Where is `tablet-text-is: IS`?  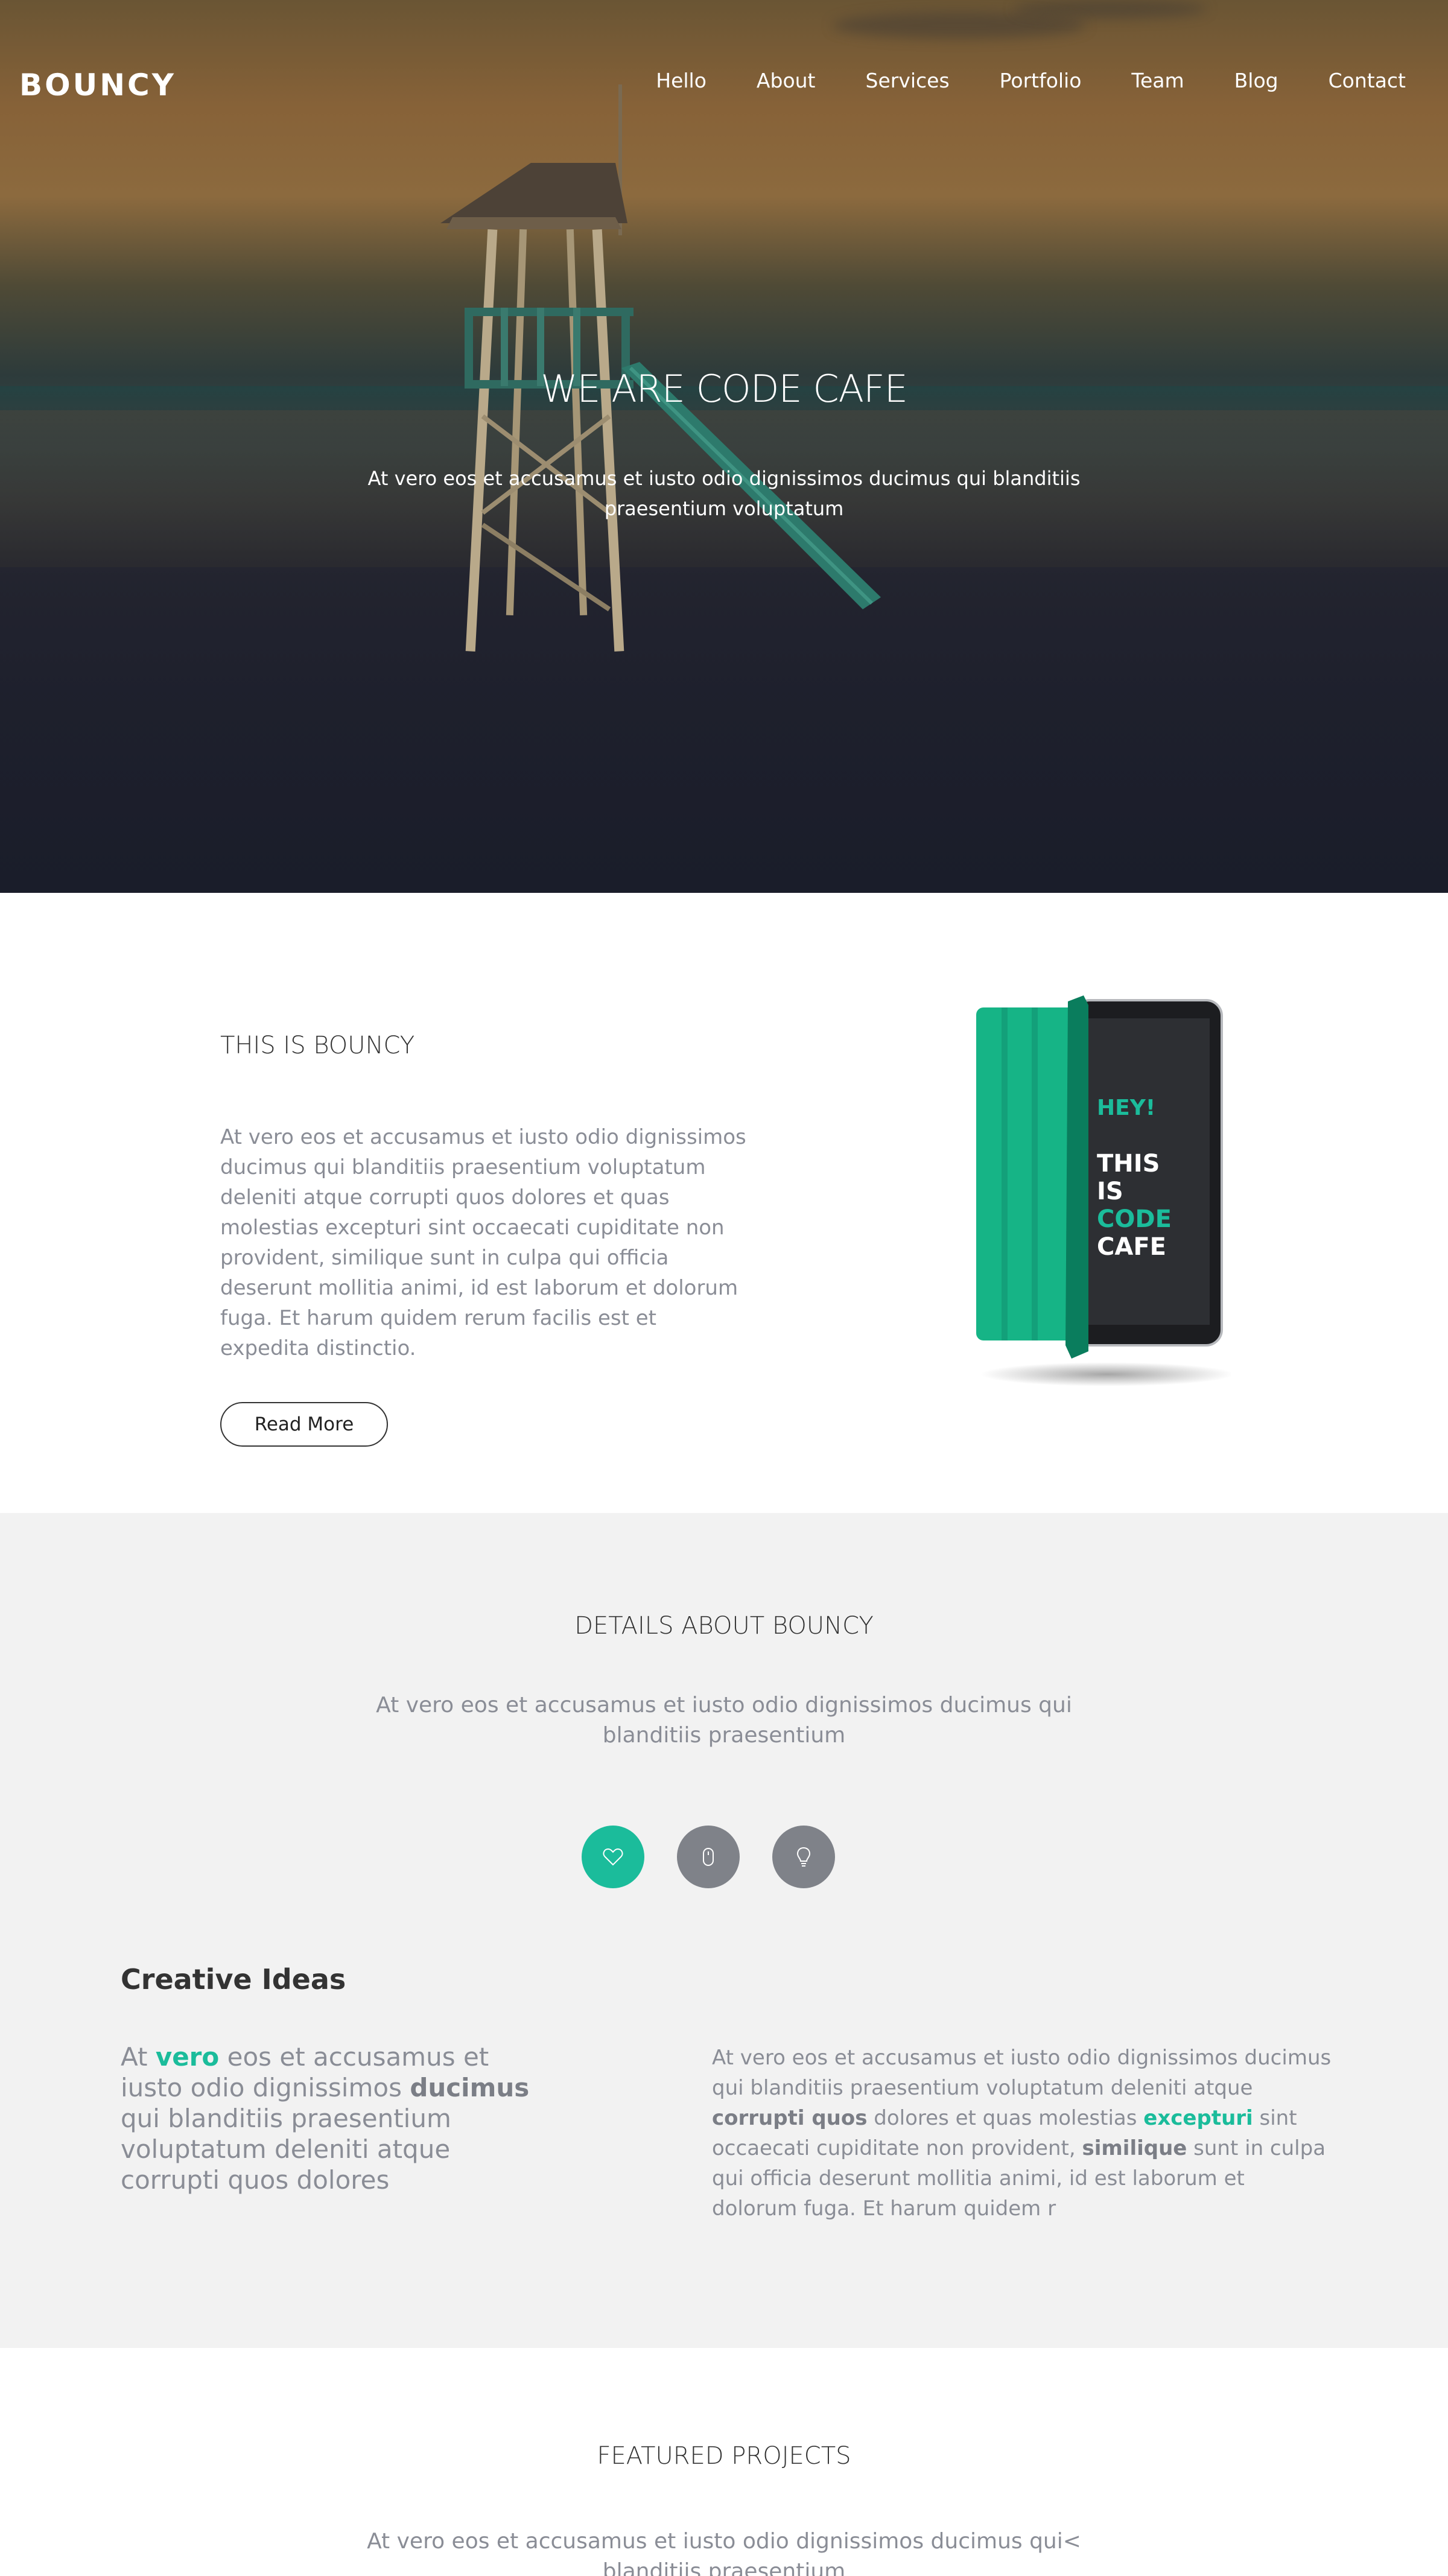 tablet-text-is: IS is located at coordinates (1110, 1191).